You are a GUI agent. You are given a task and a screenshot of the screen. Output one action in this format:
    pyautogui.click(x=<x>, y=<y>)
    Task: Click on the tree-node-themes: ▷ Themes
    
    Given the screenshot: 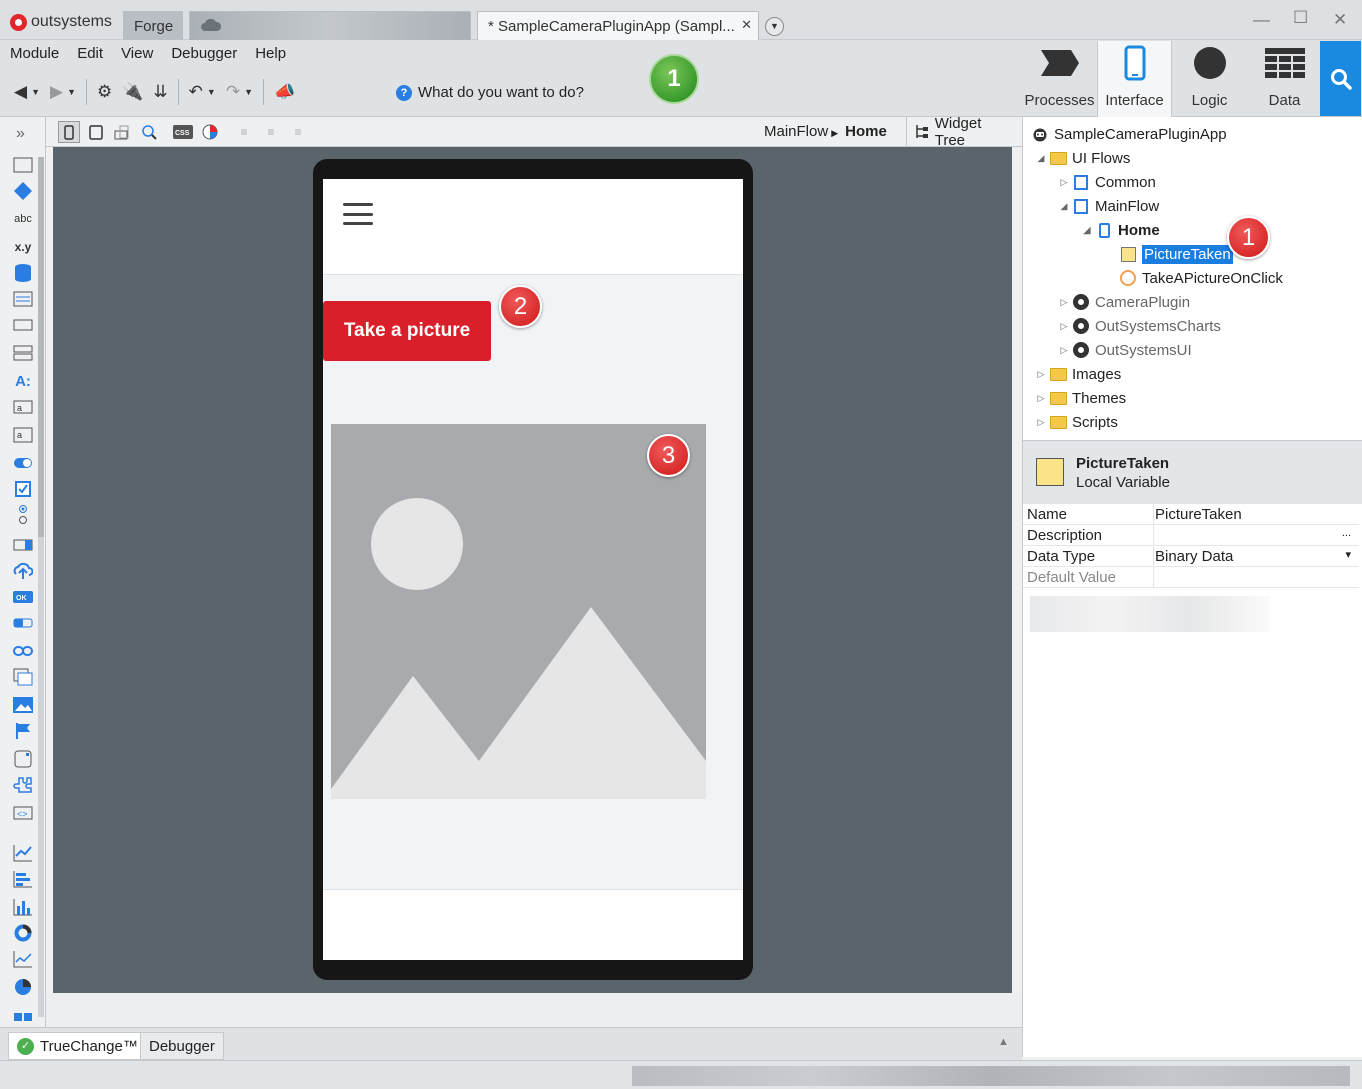 What is the action you would take?
    pyautogui.click(x=1081, y=398)
    